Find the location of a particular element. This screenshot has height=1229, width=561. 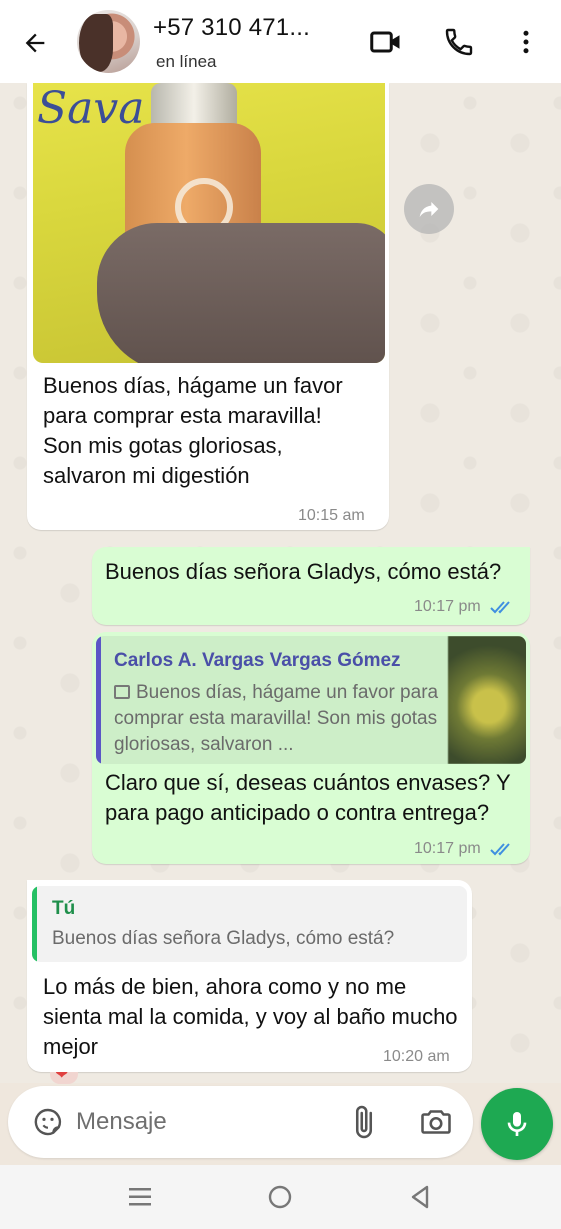

system-back-button is located at coordinates (420, 1197).